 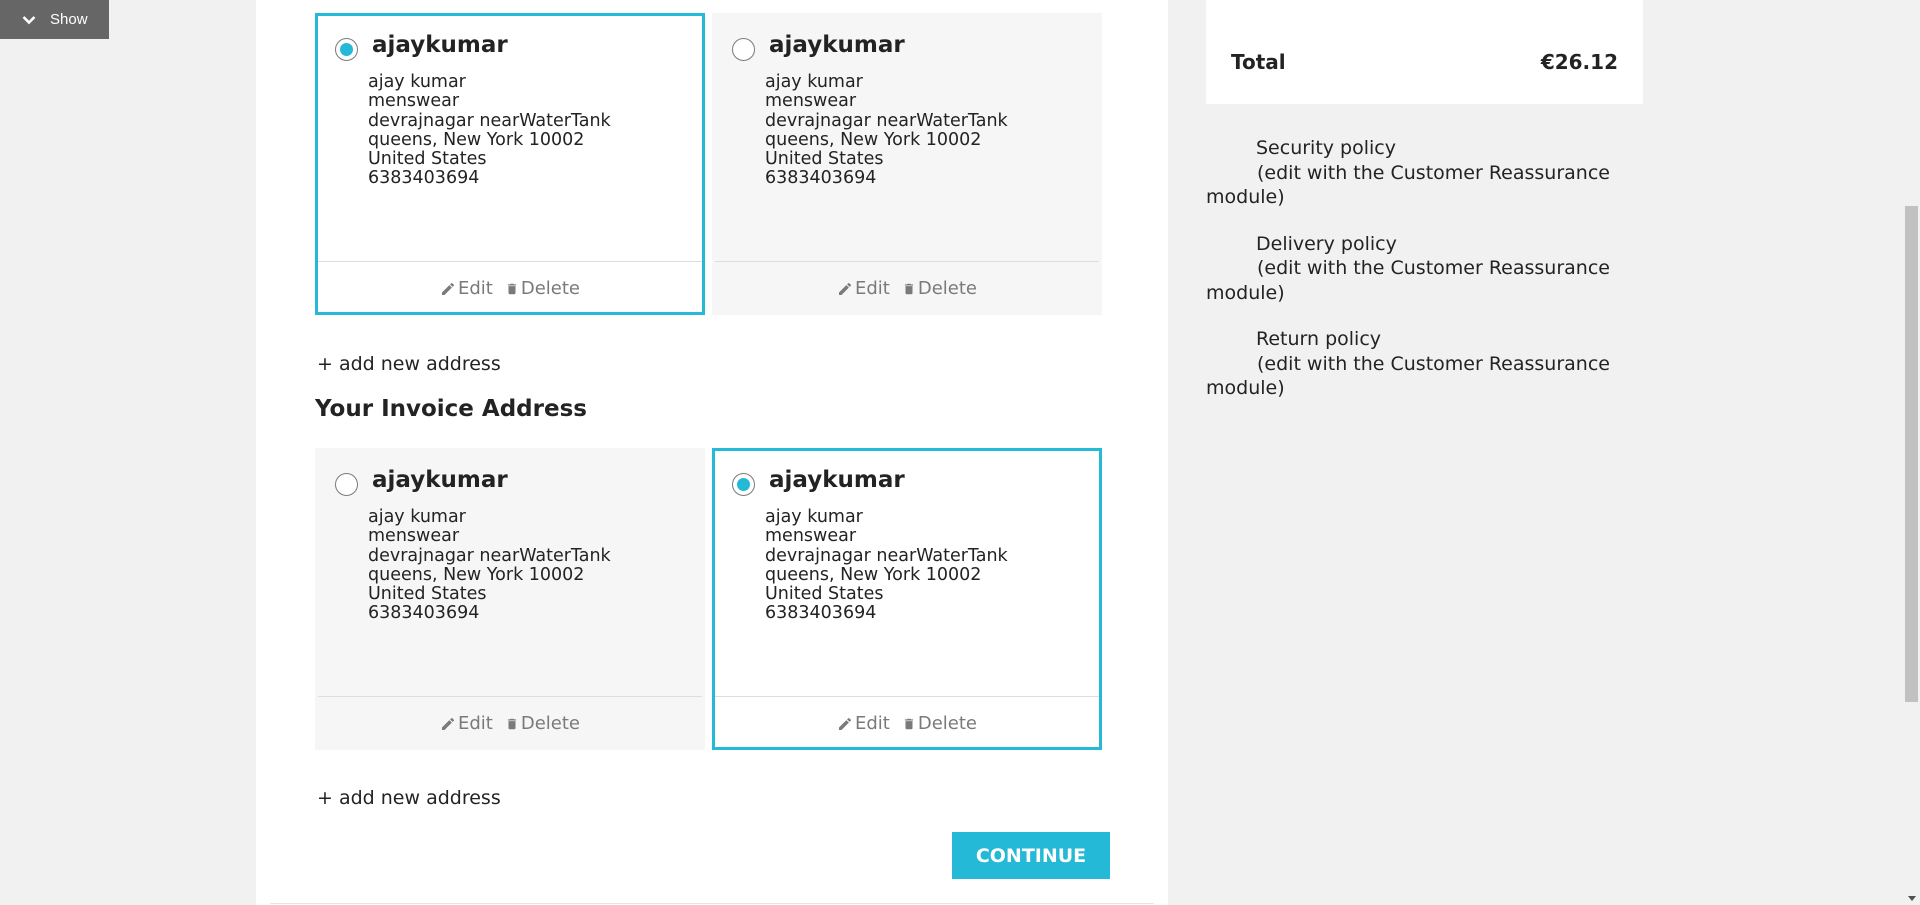 I want to click on show-toggle-button: Show, so click(x=54, y=19).